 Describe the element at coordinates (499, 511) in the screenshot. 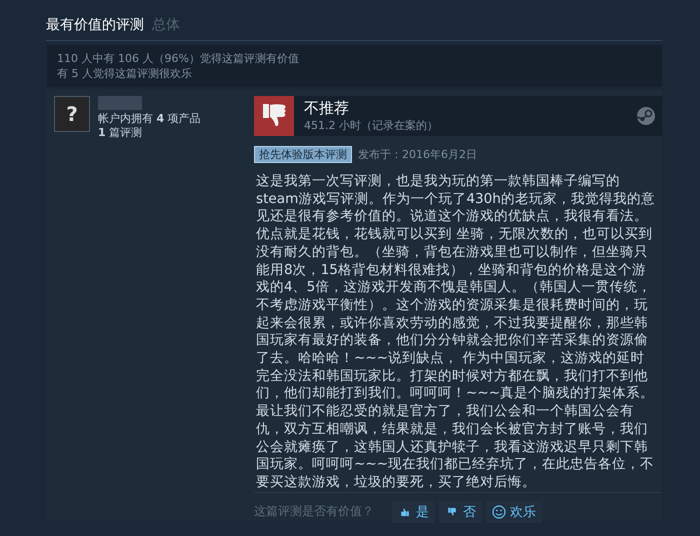

I see `smiley-icon` at that location.